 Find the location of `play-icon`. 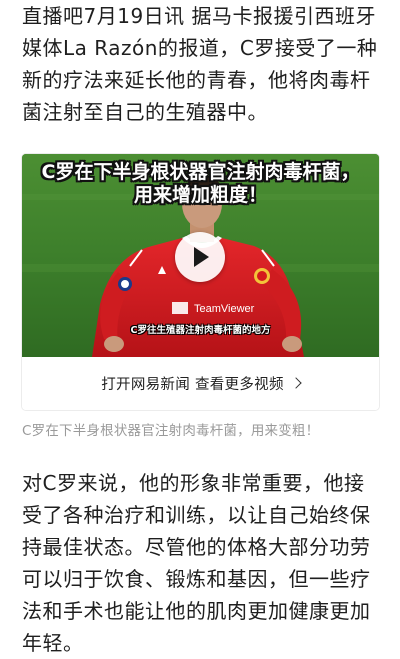

play-icon is located at coordinates (201, 257).